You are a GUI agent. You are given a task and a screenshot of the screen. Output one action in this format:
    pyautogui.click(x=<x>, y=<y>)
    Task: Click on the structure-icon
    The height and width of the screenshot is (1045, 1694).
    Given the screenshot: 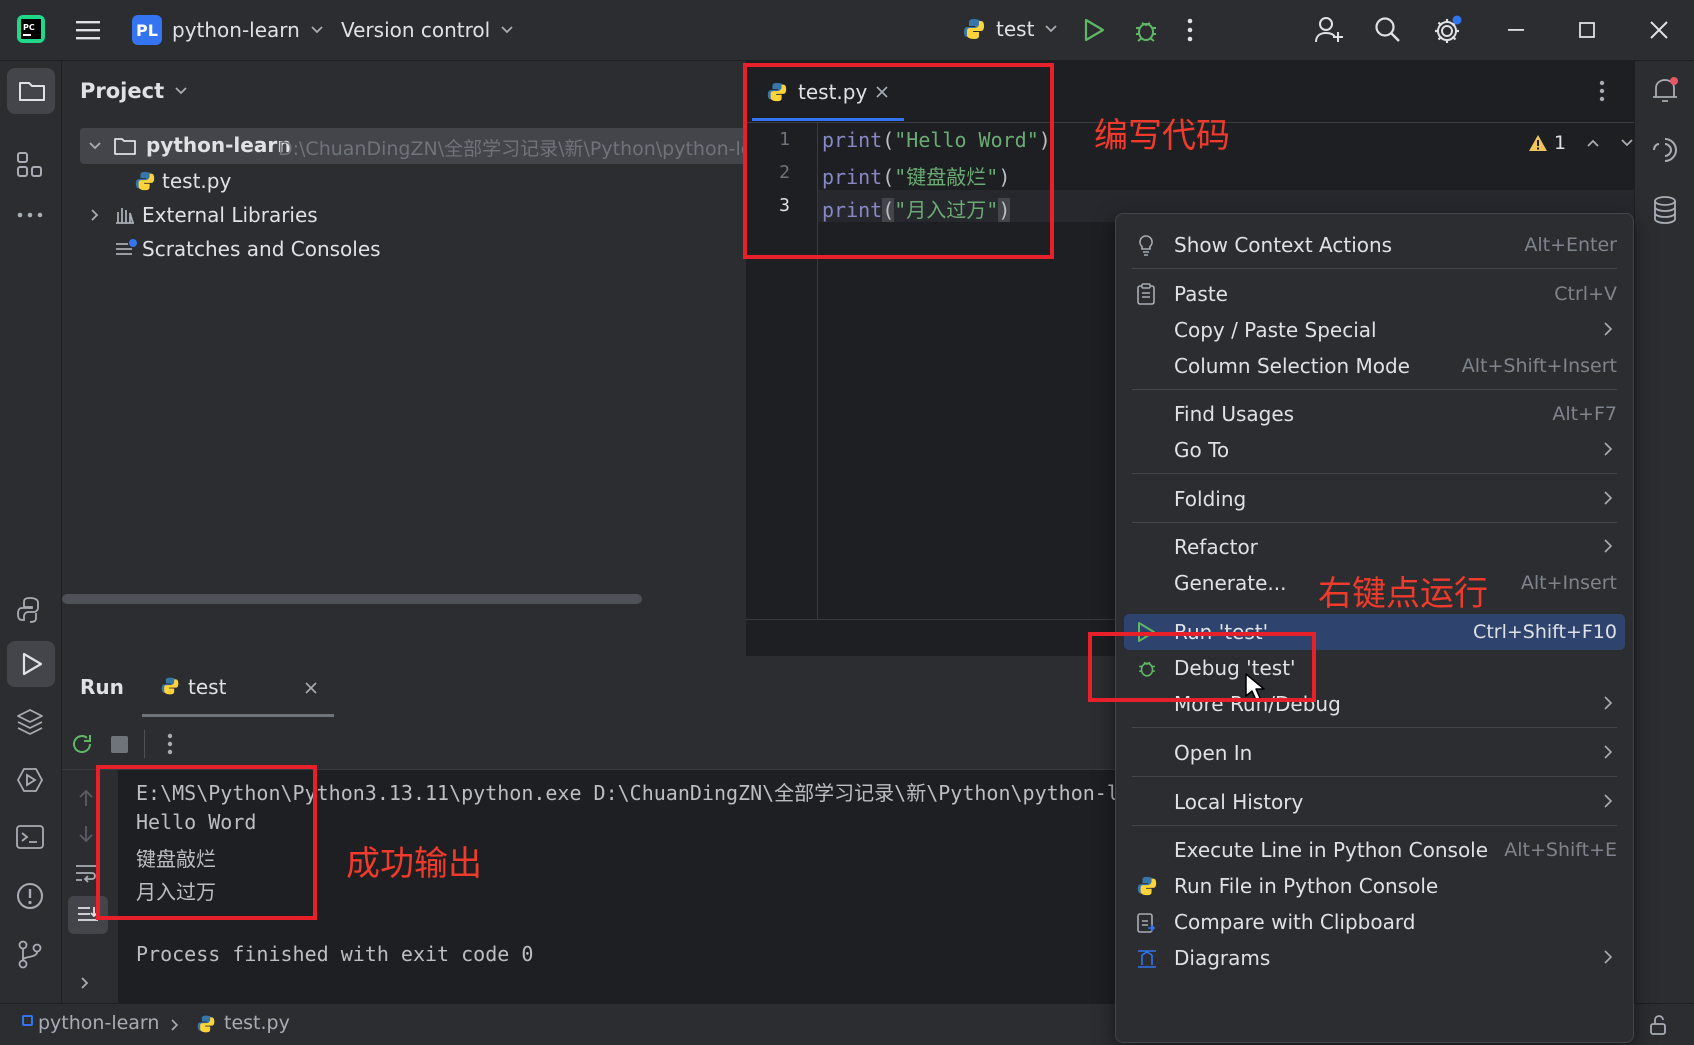 What is the action you would take?
    pyautogui.click(x=30, y=165)
    